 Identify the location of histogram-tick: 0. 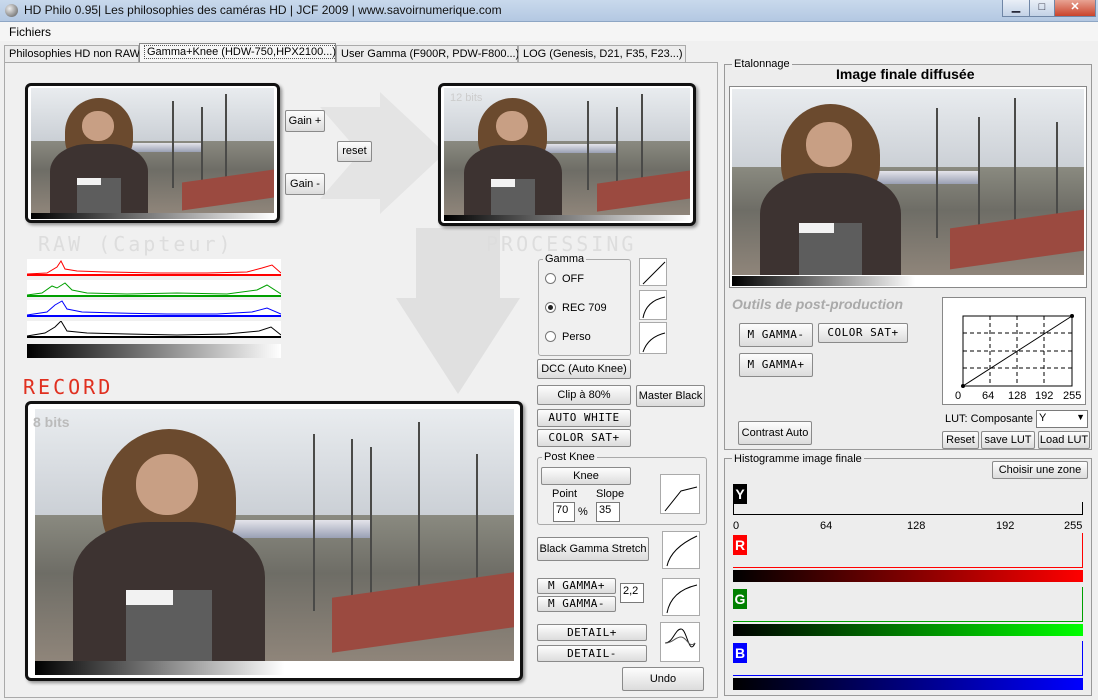
(736, 526).